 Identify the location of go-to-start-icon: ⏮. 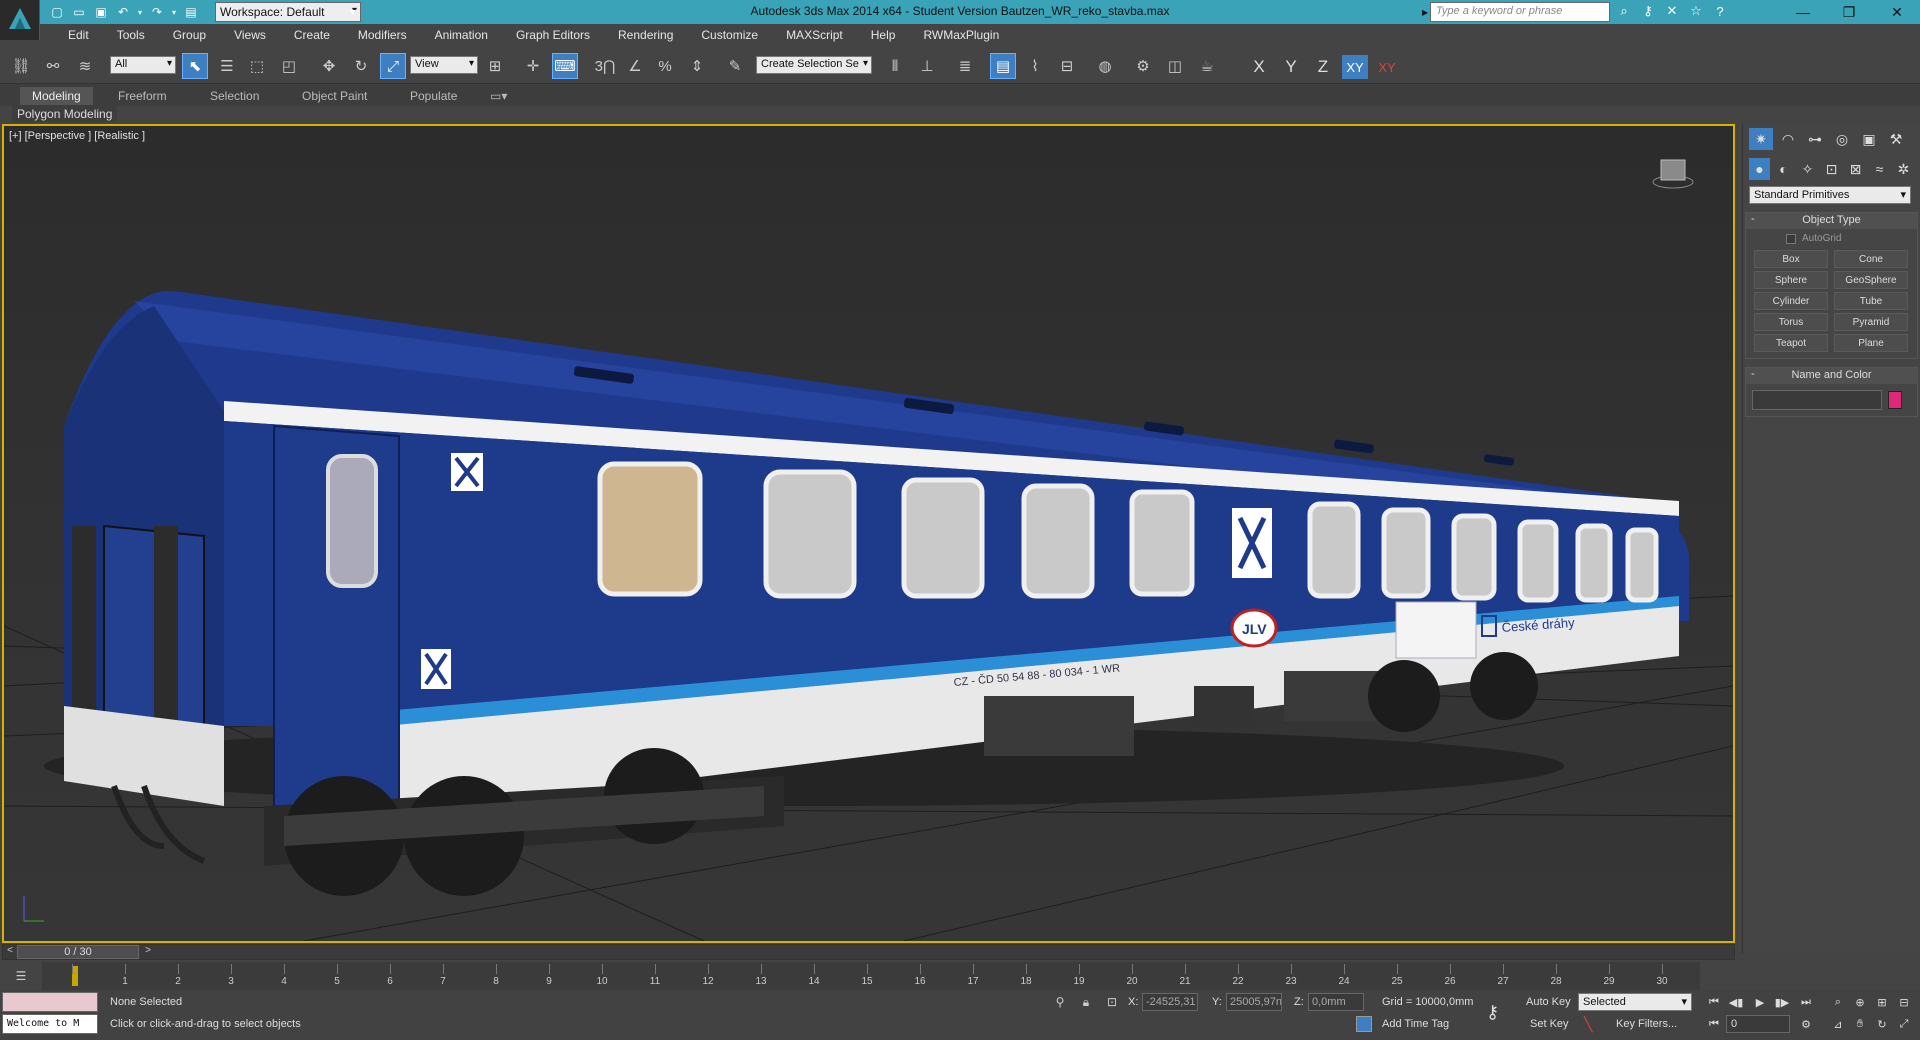
(1714, 1002).